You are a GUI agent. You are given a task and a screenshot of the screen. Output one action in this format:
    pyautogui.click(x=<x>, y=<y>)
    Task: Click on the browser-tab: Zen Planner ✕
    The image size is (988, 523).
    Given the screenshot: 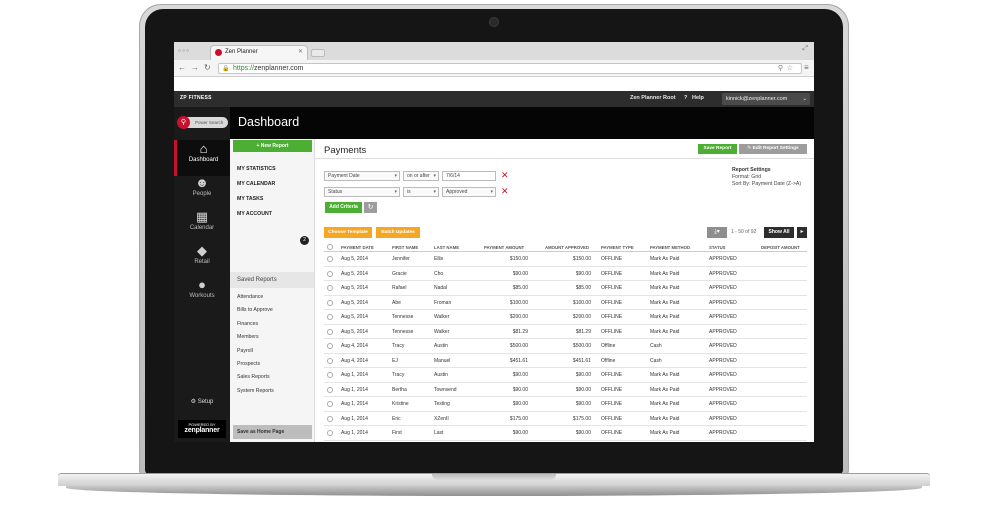 What is the action you would take?
    pyautogui.click(x=259, y=52)
    